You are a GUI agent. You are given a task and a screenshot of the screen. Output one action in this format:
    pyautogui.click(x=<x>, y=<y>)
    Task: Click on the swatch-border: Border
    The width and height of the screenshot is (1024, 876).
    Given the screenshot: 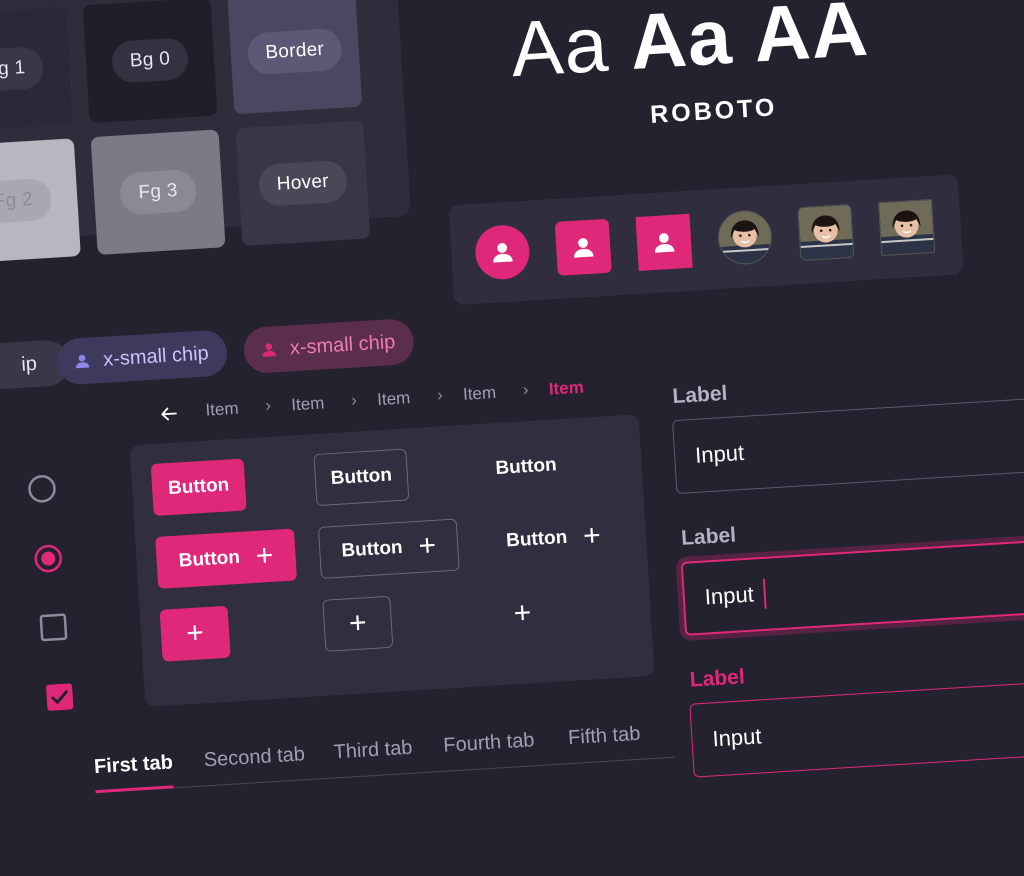 What is the action you would take?
    pyautogui.click(x=295, y=57)
    